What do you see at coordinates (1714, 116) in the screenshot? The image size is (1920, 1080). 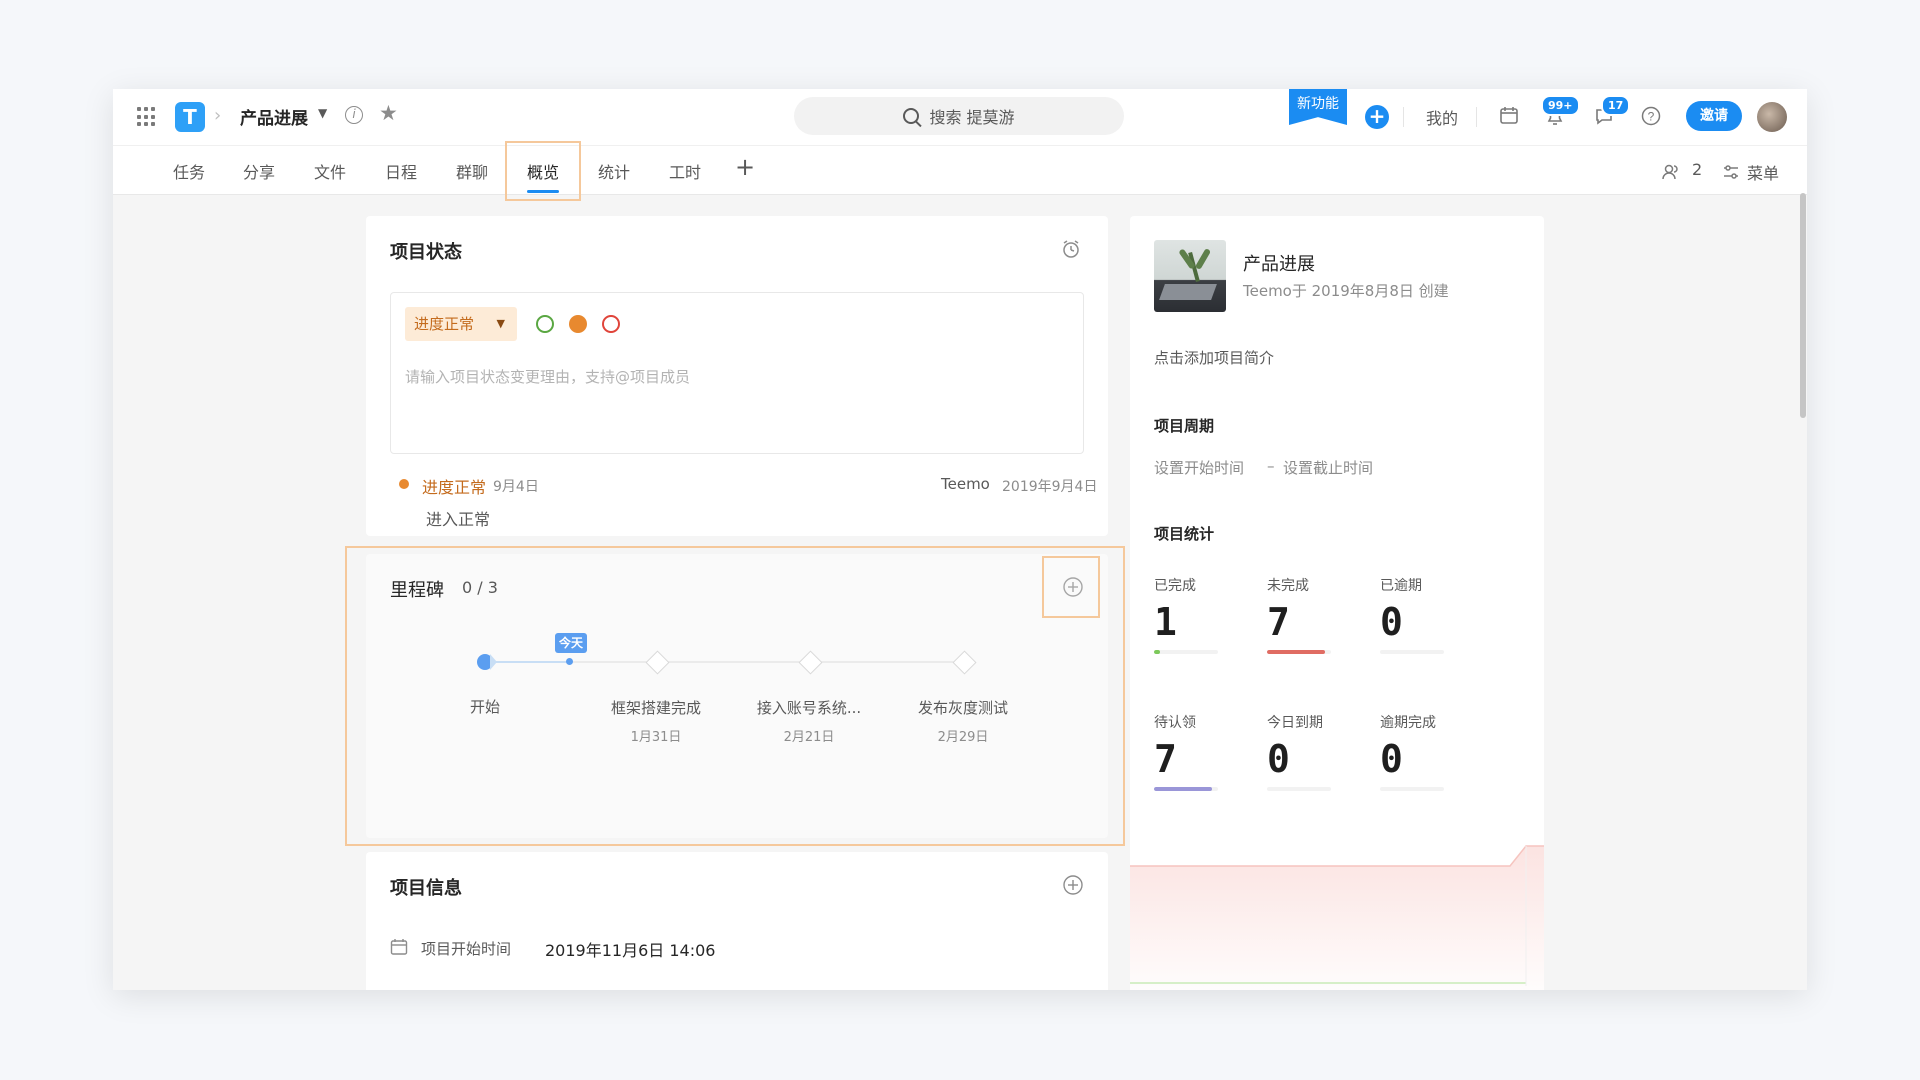 I see `invite-button: 邀请` at bounding box center [1714, 116].